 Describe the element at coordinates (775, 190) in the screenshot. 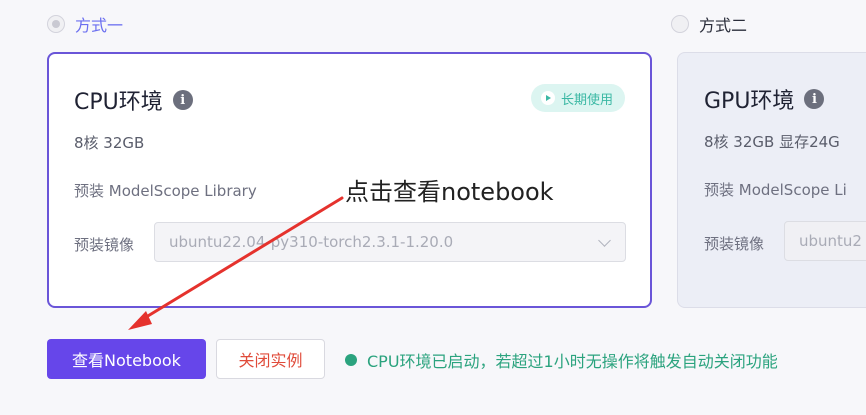

I see `gpu-library: 预装 ModelScope Li` at that location.